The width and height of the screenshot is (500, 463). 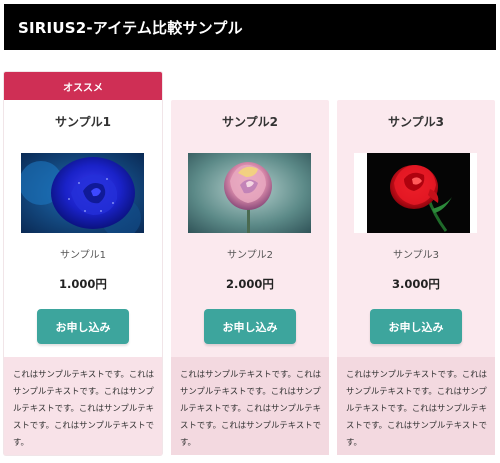 What do you see at coordinates (250, 284) in the screenshot?
I see `product-price: 2.000円` at bounding box center [250, 284].